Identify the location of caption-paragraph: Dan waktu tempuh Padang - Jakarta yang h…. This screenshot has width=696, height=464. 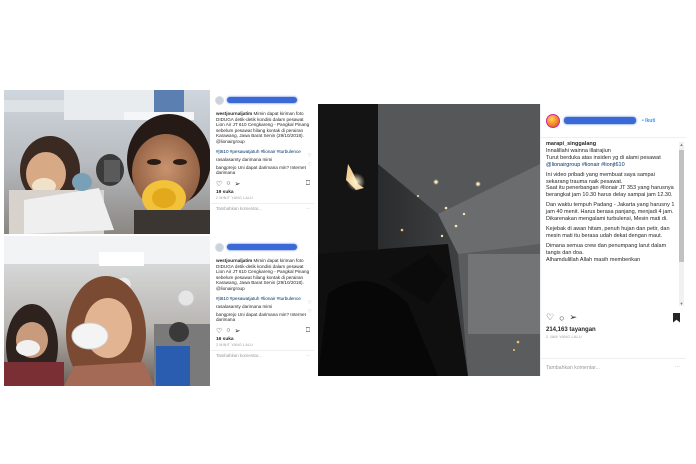
(610, 209).